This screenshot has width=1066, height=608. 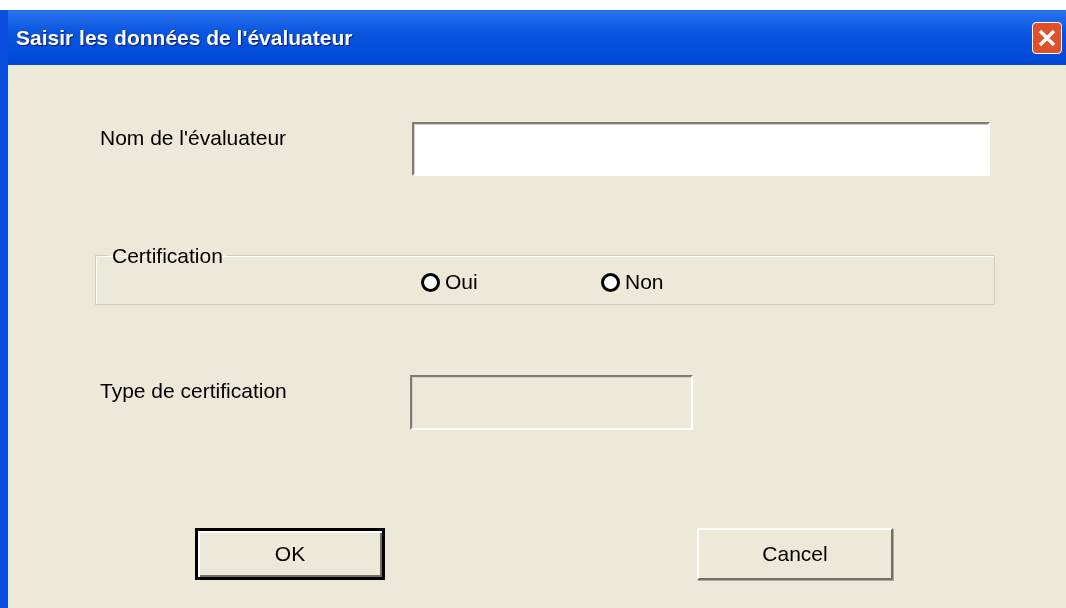 What do you see at coordinates (167, 255) in the screenshot?
I see `group-legend: Certification` at bounding box center [167, 255].